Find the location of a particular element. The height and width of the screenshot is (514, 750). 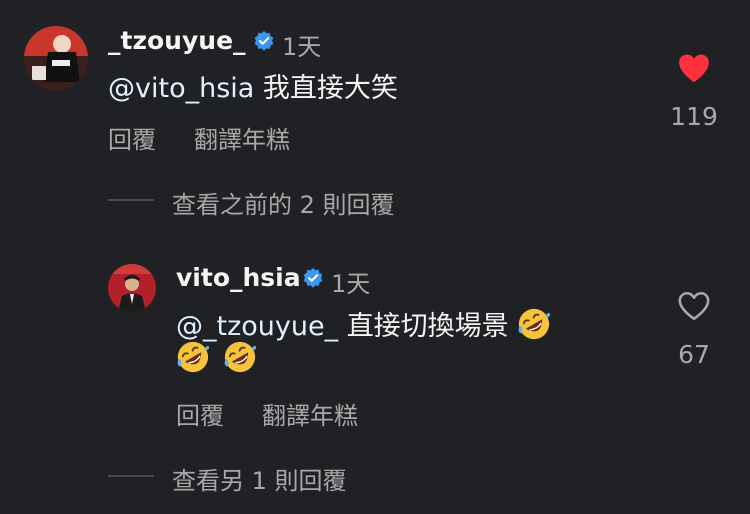

view-more-replies-button: 查看另 1 則回覆 is located at coordinates (259, 478).